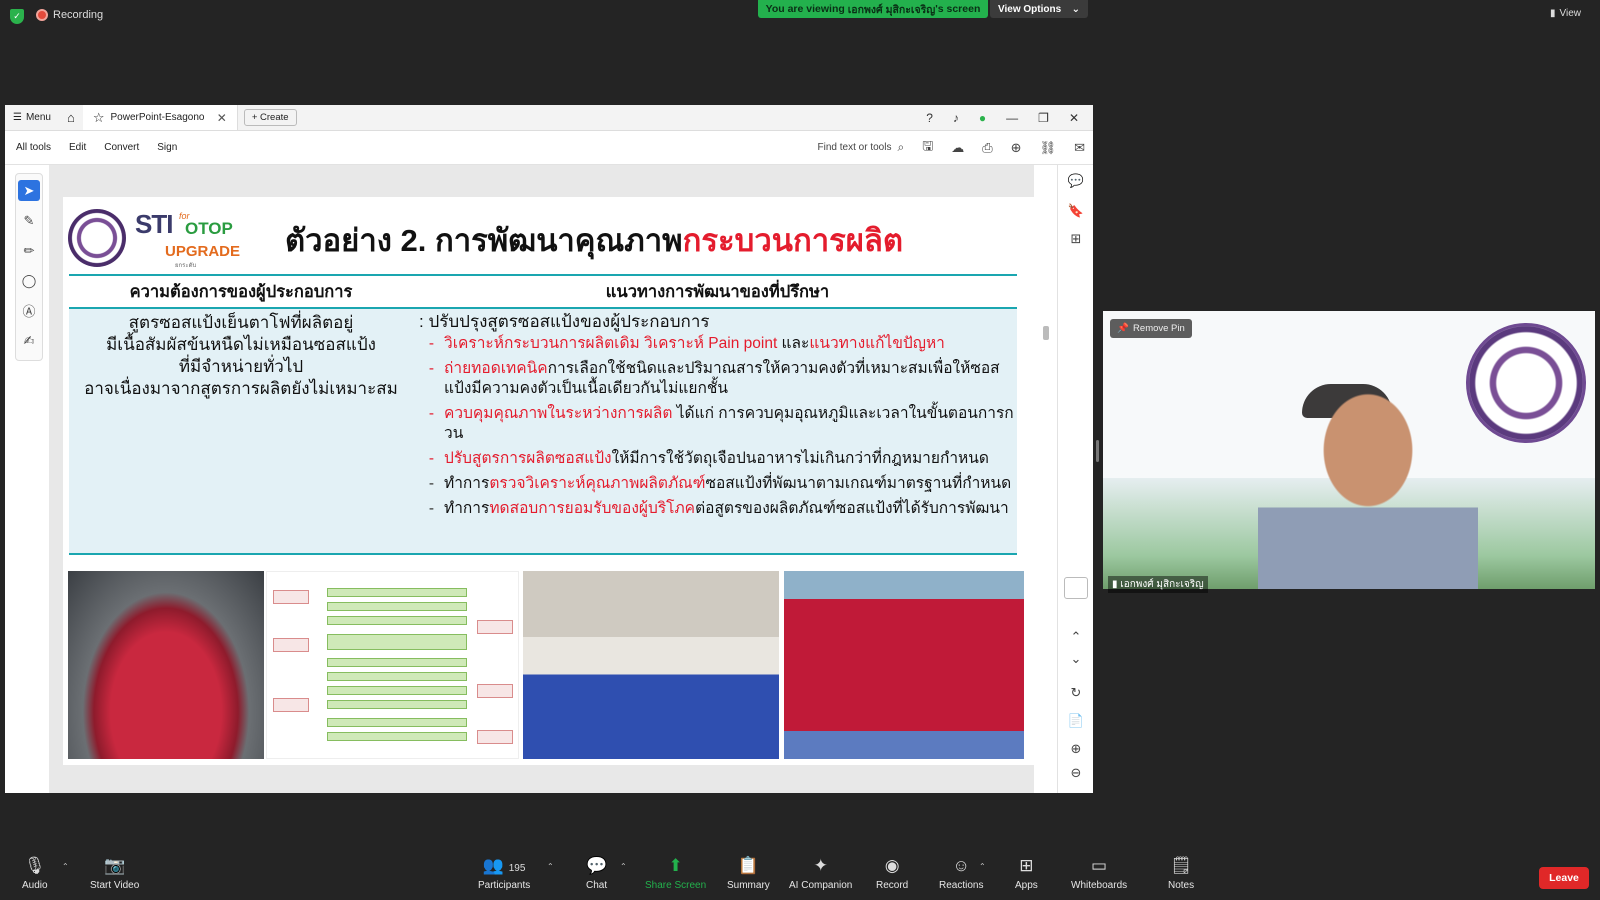 Image resolution: width=1600 pixels, height=900 pixels. What do you see at coordinates (1565, 13) in the screenshot?
I see `view-button: ▮ View` at bounding box center [1565, 13].